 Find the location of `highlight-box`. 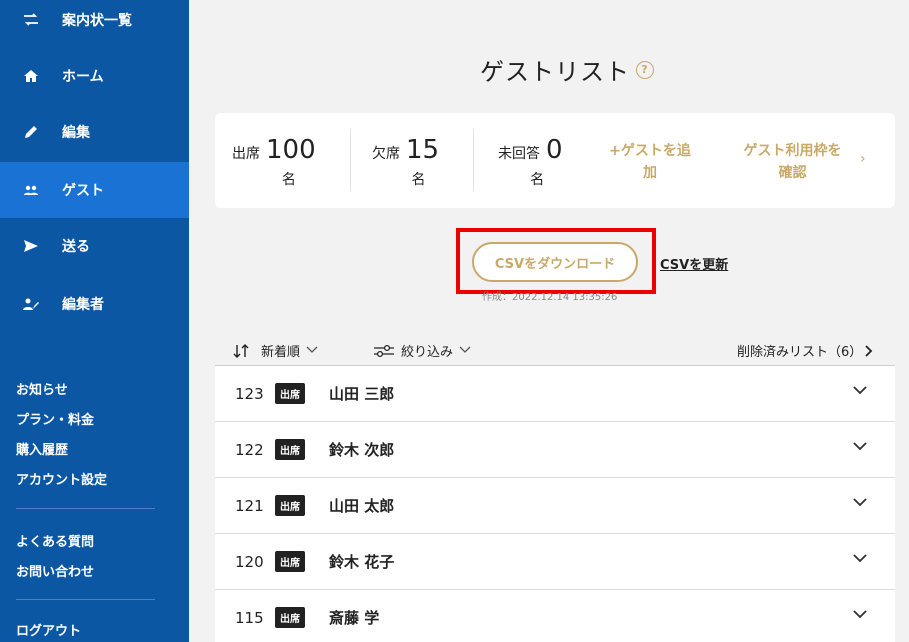

highlight-box is located at coordinates (556, 261).